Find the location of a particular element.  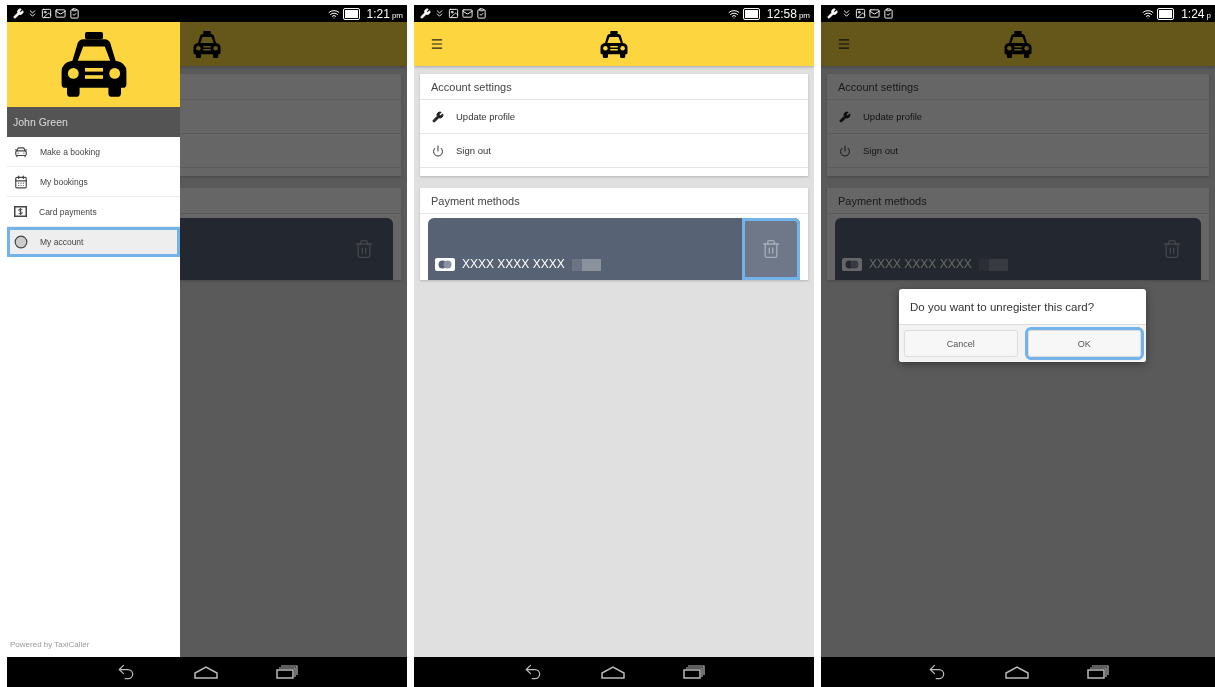

dialog-button: OK is located at coordinates (1084, 343).